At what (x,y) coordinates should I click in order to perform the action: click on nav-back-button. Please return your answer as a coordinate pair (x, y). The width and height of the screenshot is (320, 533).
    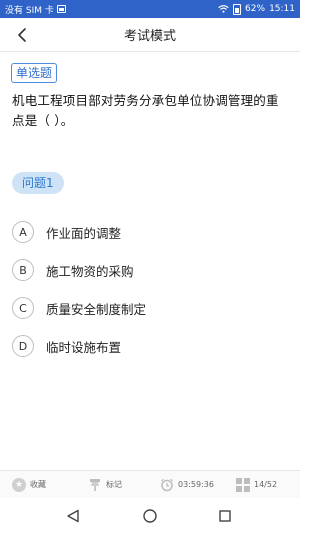
    Looking at the image, I should click on (73, 516).